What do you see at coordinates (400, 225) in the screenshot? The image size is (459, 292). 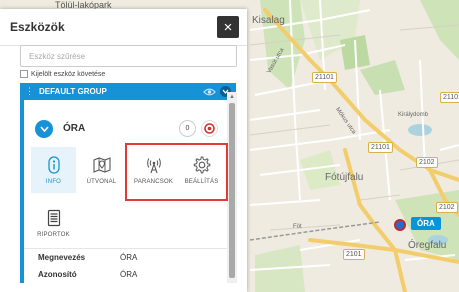 I see `device-marker` at bounding box center [400, 225].